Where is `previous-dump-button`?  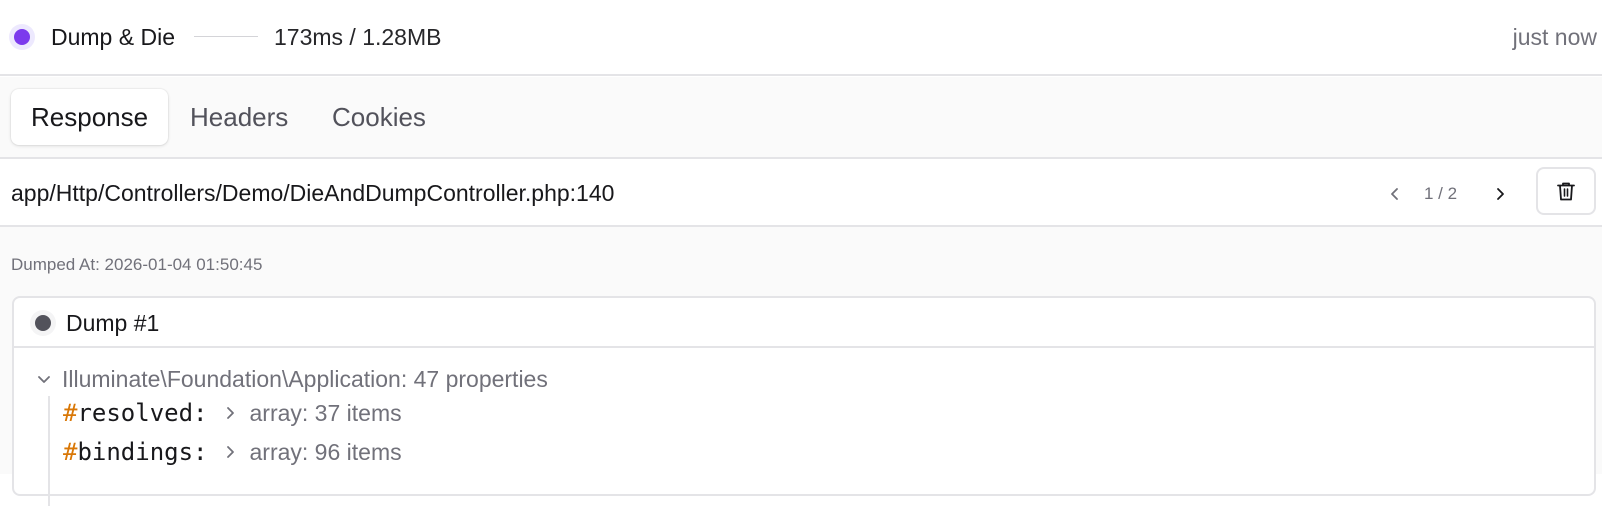 previous-dump-button is located at coordinates (1395, 194).